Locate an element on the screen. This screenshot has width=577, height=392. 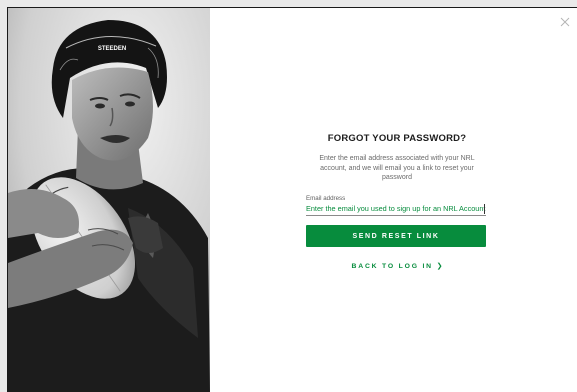
email-field is located at coordinates (396, 209).